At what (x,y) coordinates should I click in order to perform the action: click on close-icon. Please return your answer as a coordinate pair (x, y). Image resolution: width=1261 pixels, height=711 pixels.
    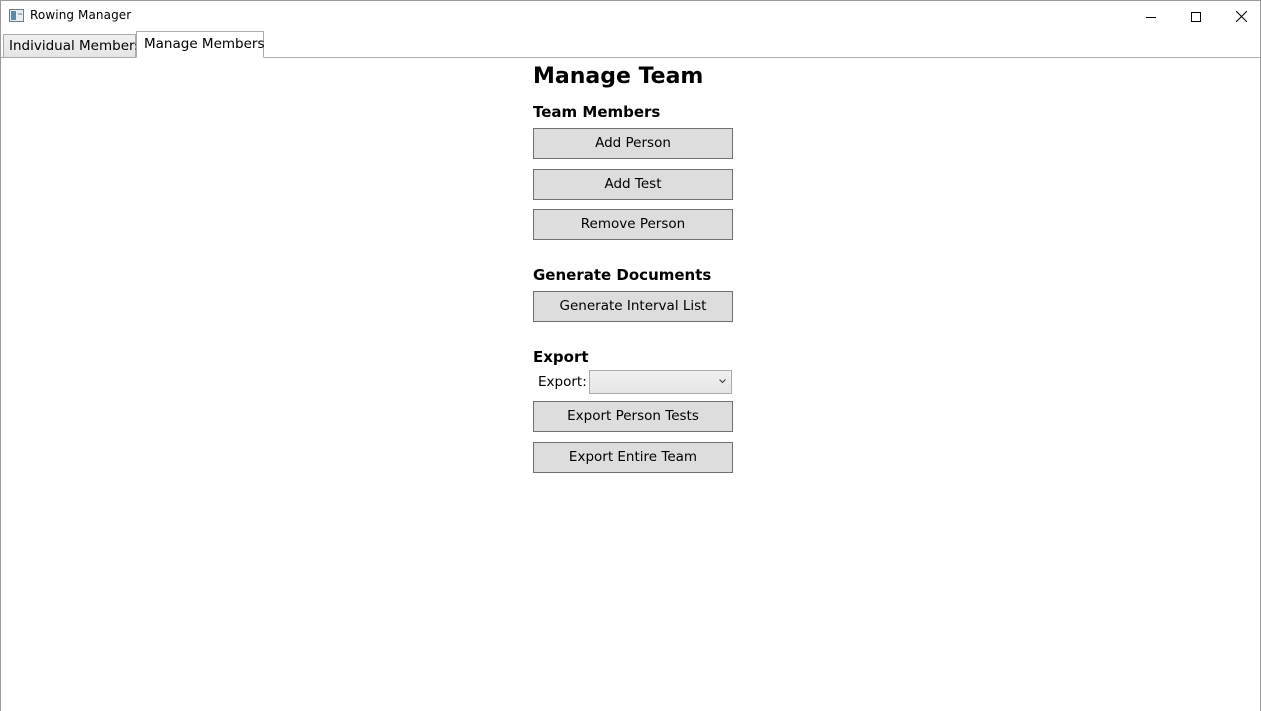
    Looking at the image, I should click on (1241, 16).